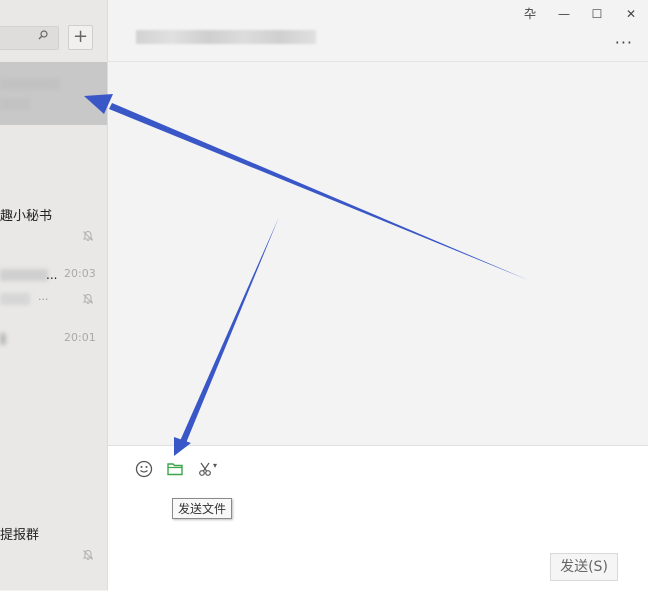 Image resolution: width=648 pixels, height=591 pixels. What do you see at coordinates (43, 35) in the screenshot?
I see `search-icon` at bounding box center [43, 35].